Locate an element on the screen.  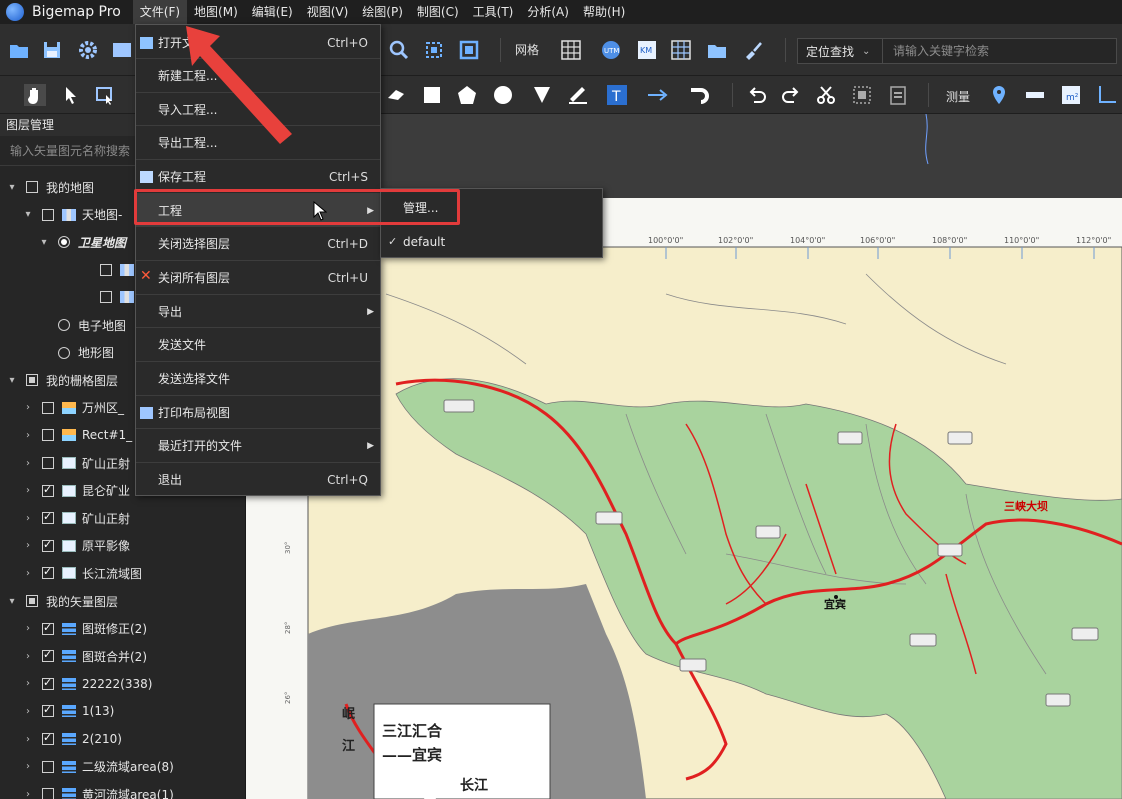
menu-view: 视图(V) is located at coordinates (328, 12).